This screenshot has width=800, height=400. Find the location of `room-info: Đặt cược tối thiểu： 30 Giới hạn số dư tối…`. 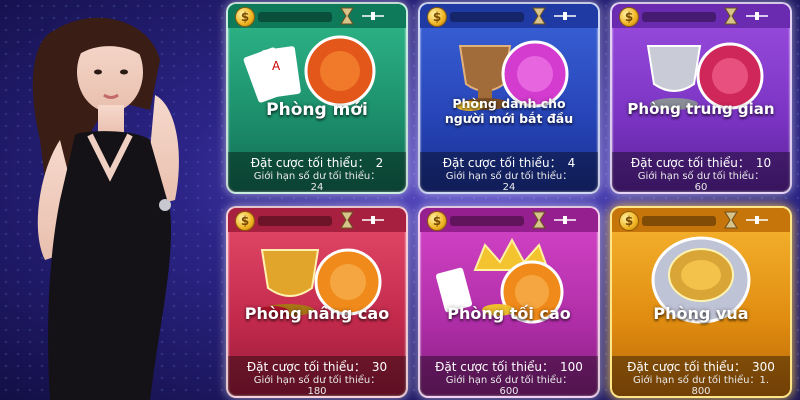

room-info: Đặt cược tối thiểu： 30 Giới hạn số dư tối… is located at coordinates (317, 376).